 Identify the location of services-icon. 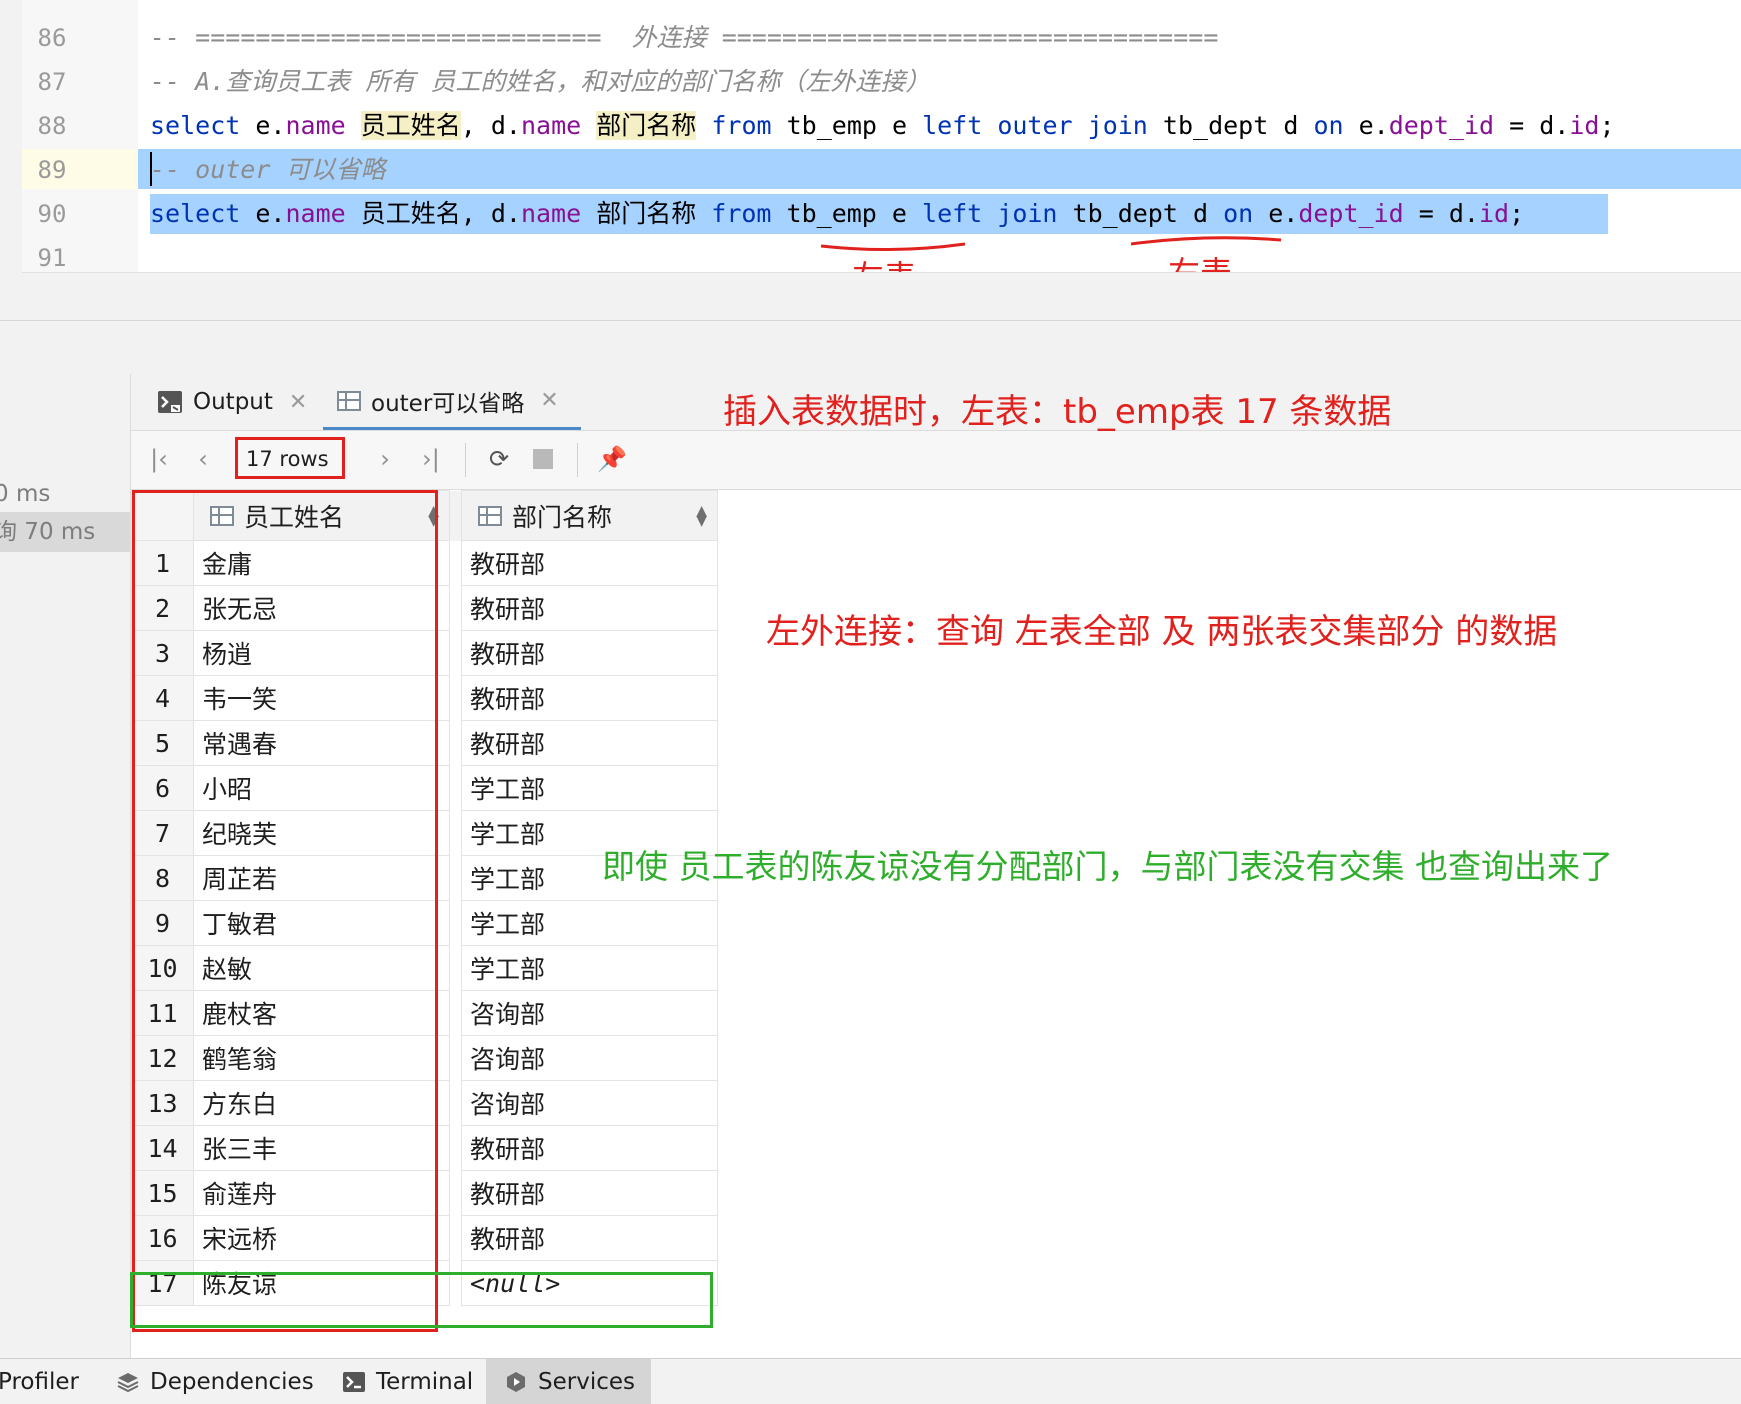
(516, 1381).